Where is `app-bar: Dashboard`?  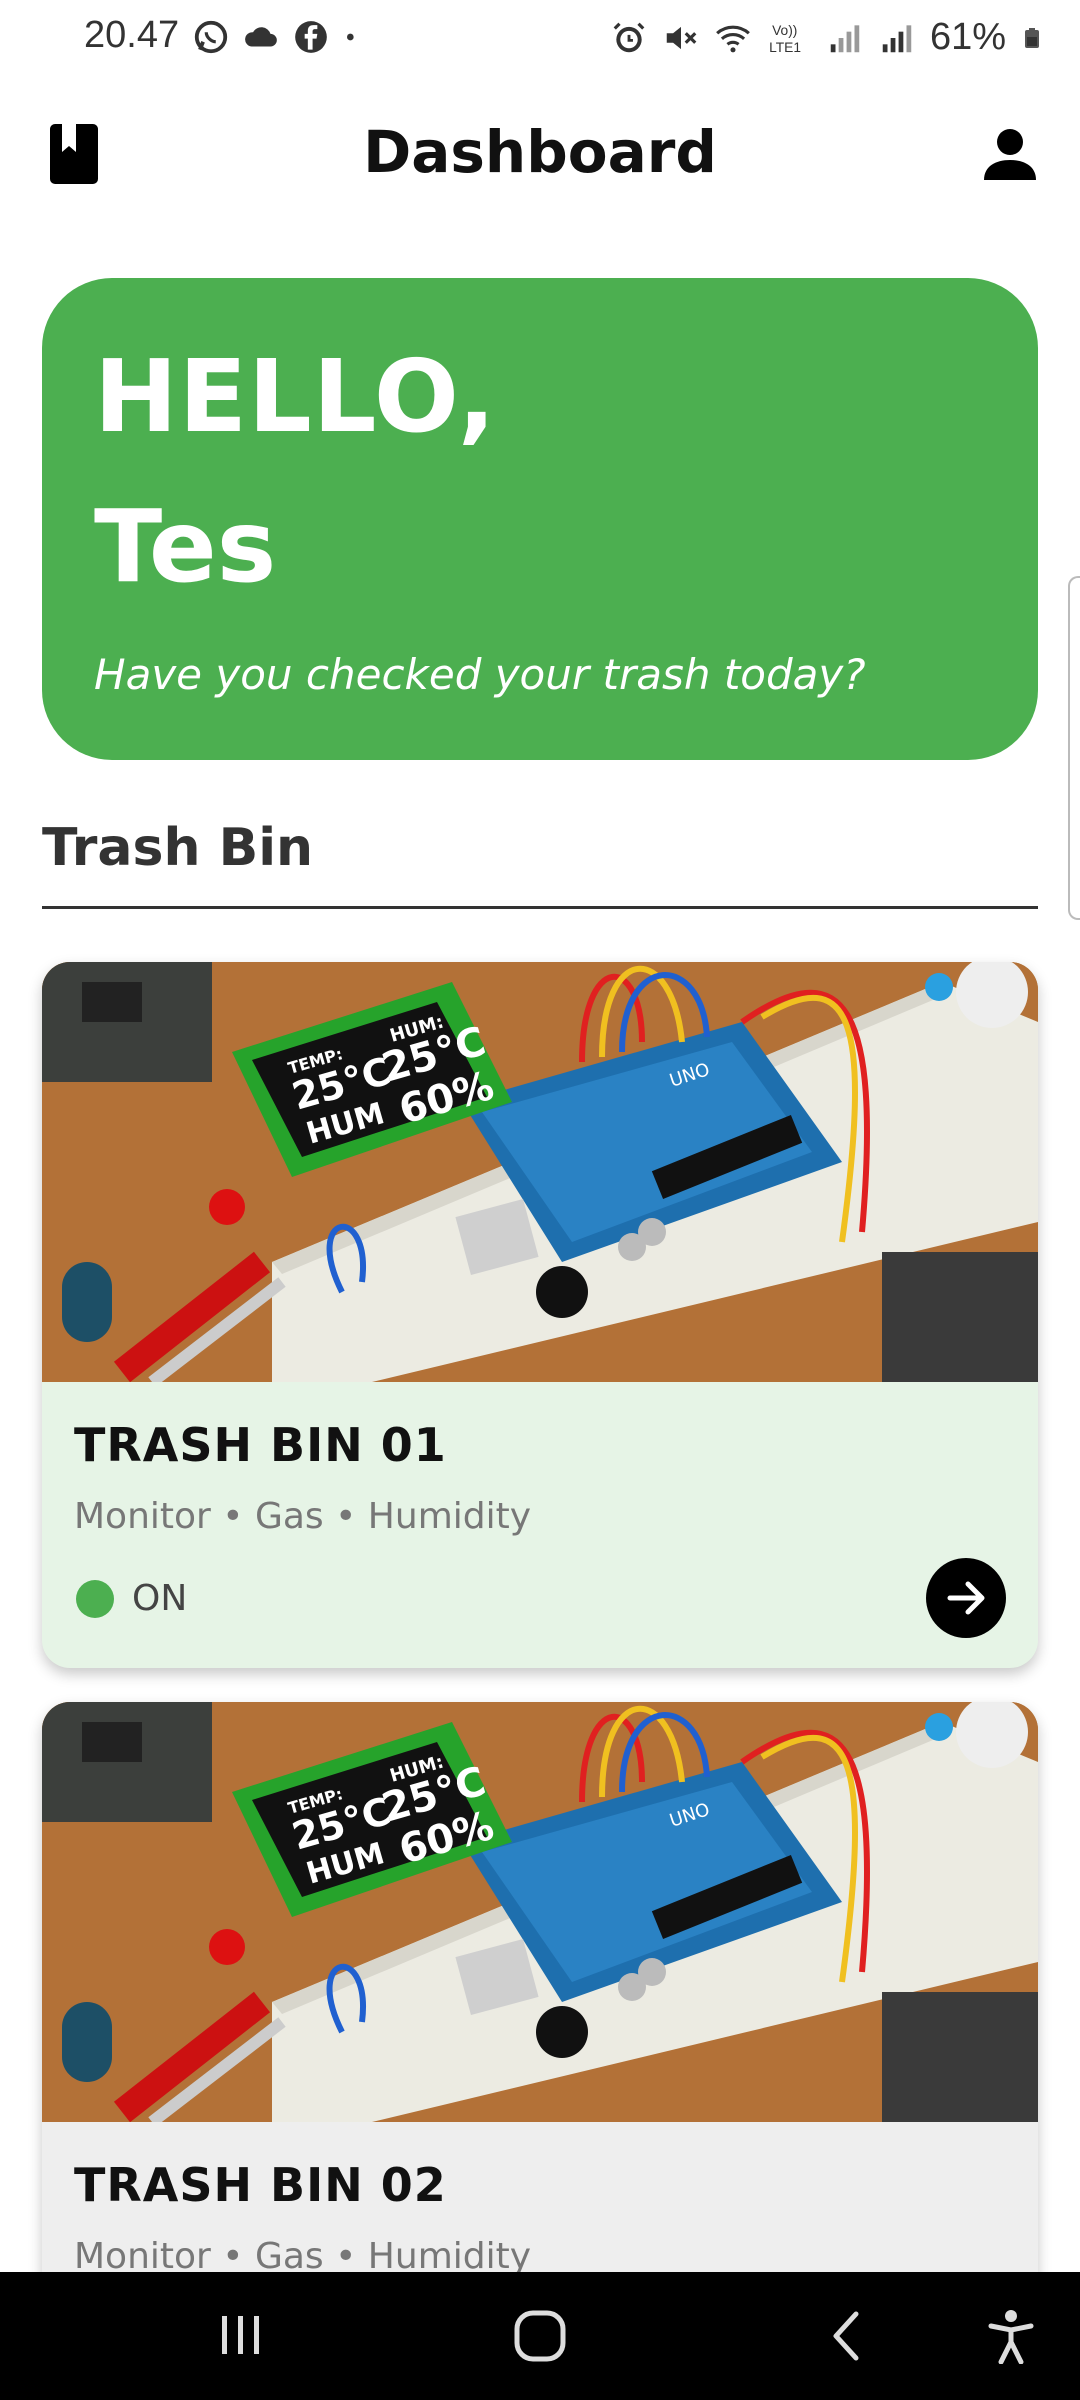
app-bar: Dashboard is located at coordinates (540, 155).